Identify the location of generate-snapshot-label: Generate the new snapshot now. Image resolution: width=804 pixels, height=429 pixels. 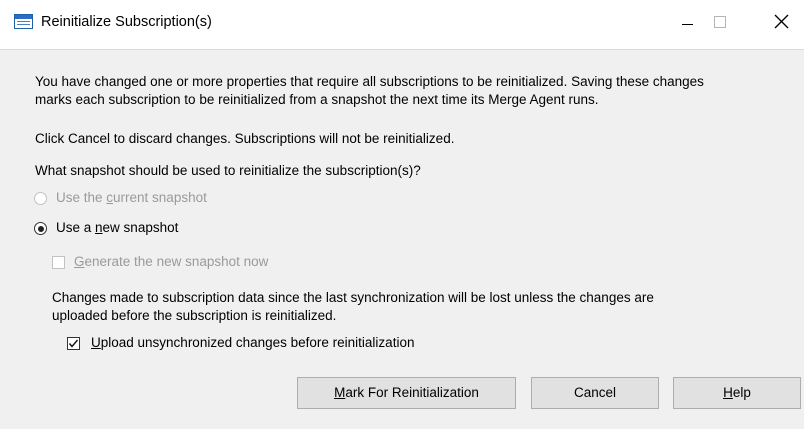
(171, 261).